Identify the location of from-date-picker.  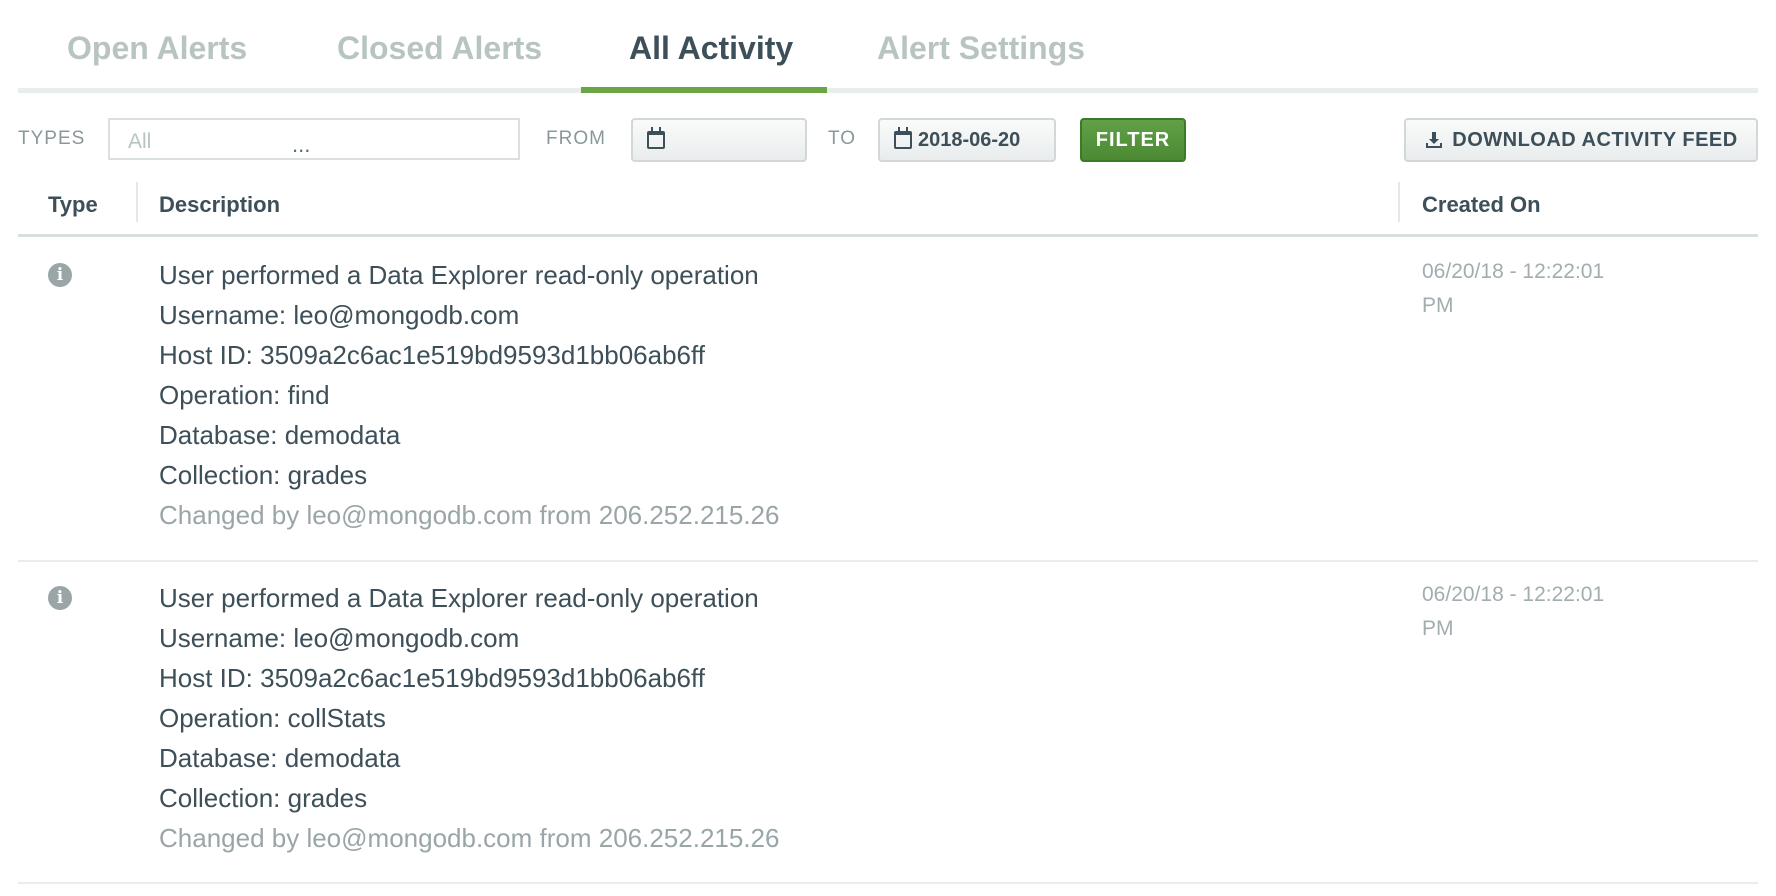
(719, 140).